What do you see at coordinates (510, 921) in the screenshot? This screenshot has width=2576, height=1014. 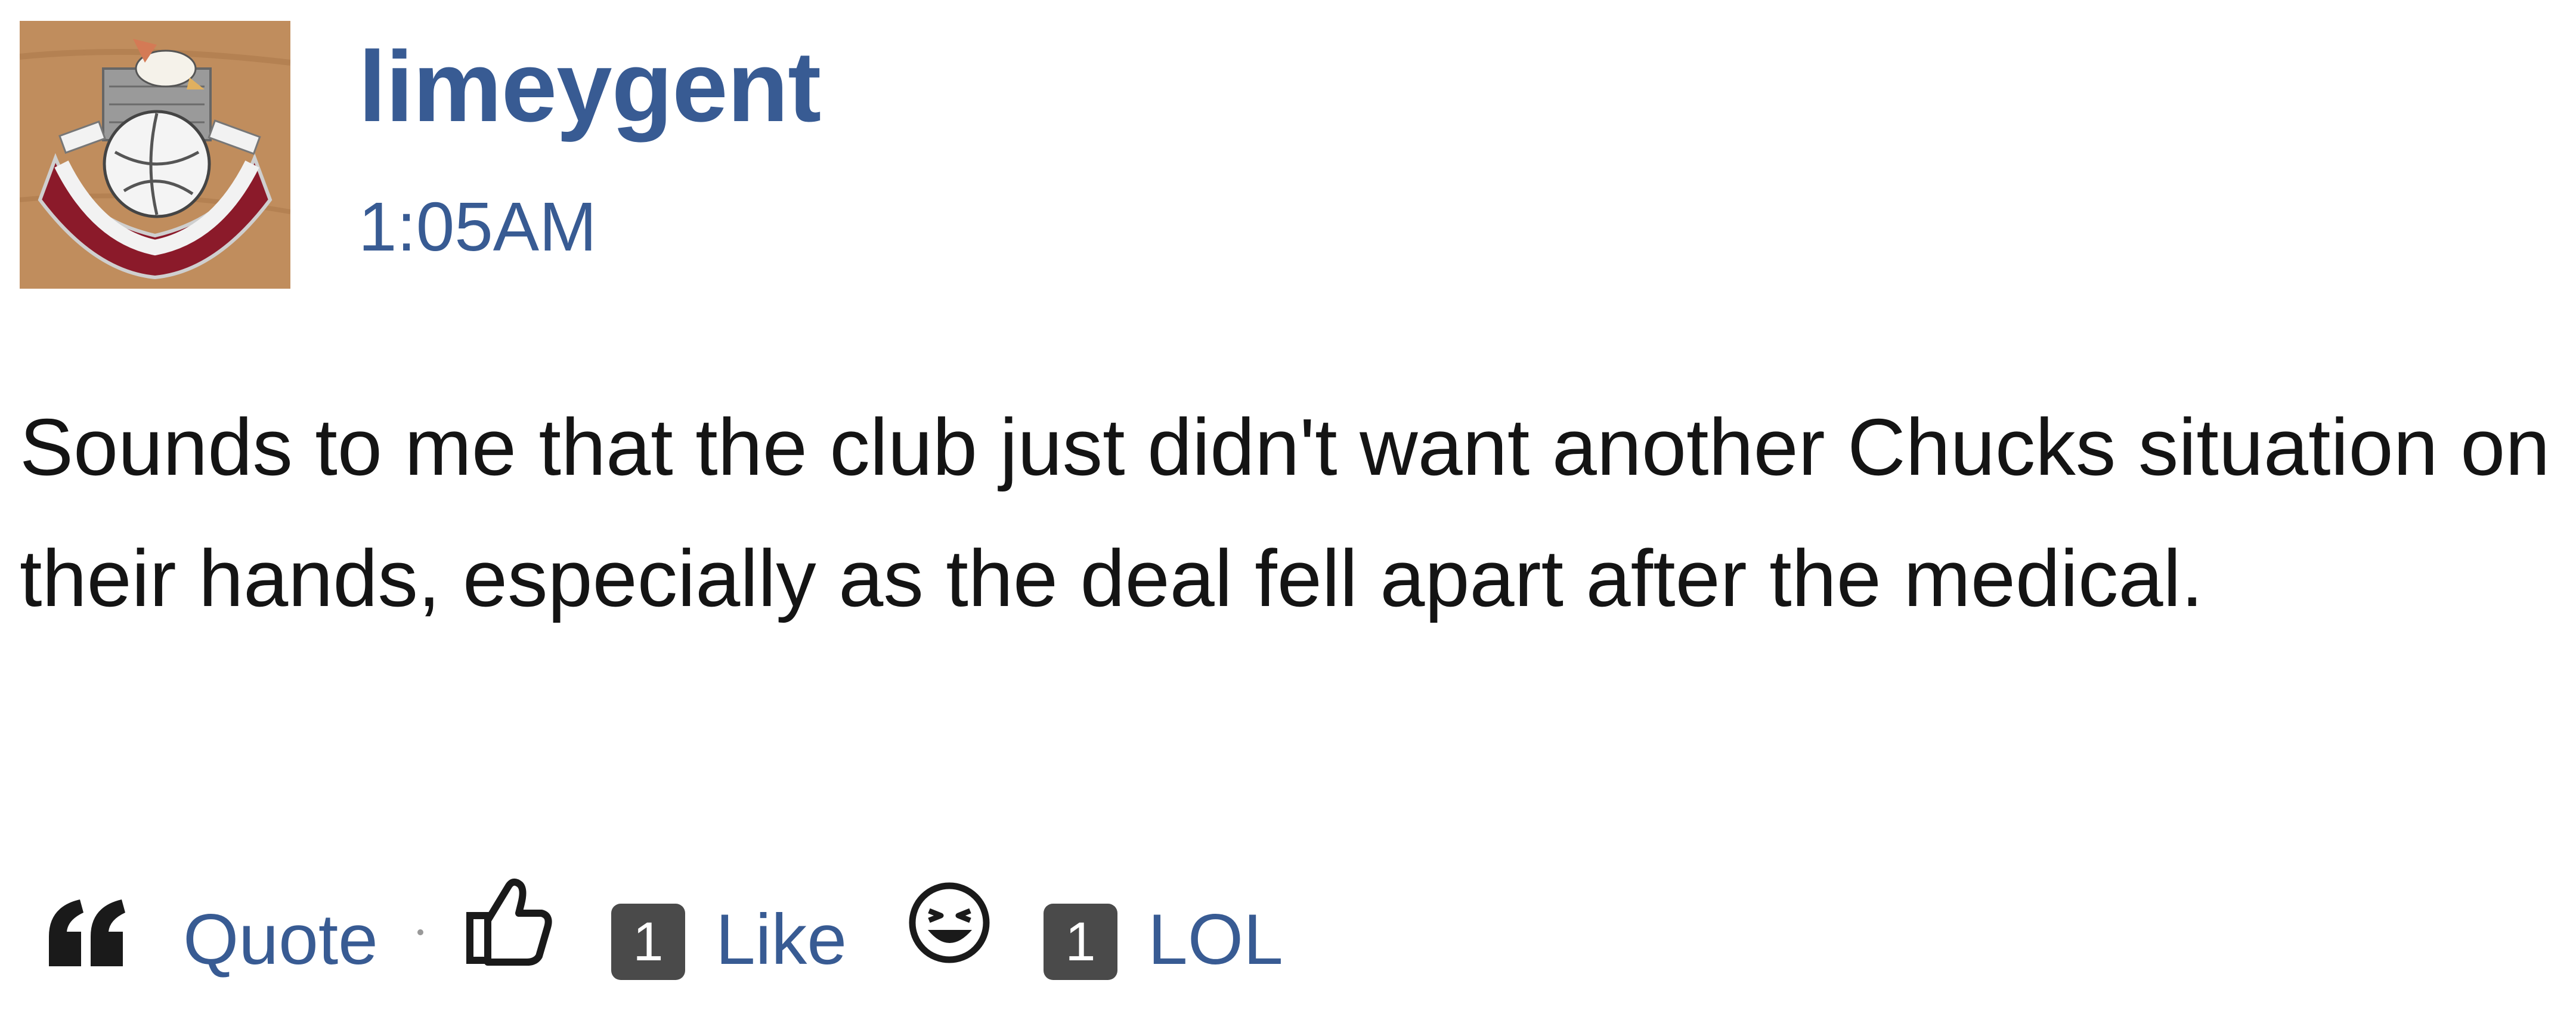 I see `thumbs-up-icon` at bounding box center [510, 921].